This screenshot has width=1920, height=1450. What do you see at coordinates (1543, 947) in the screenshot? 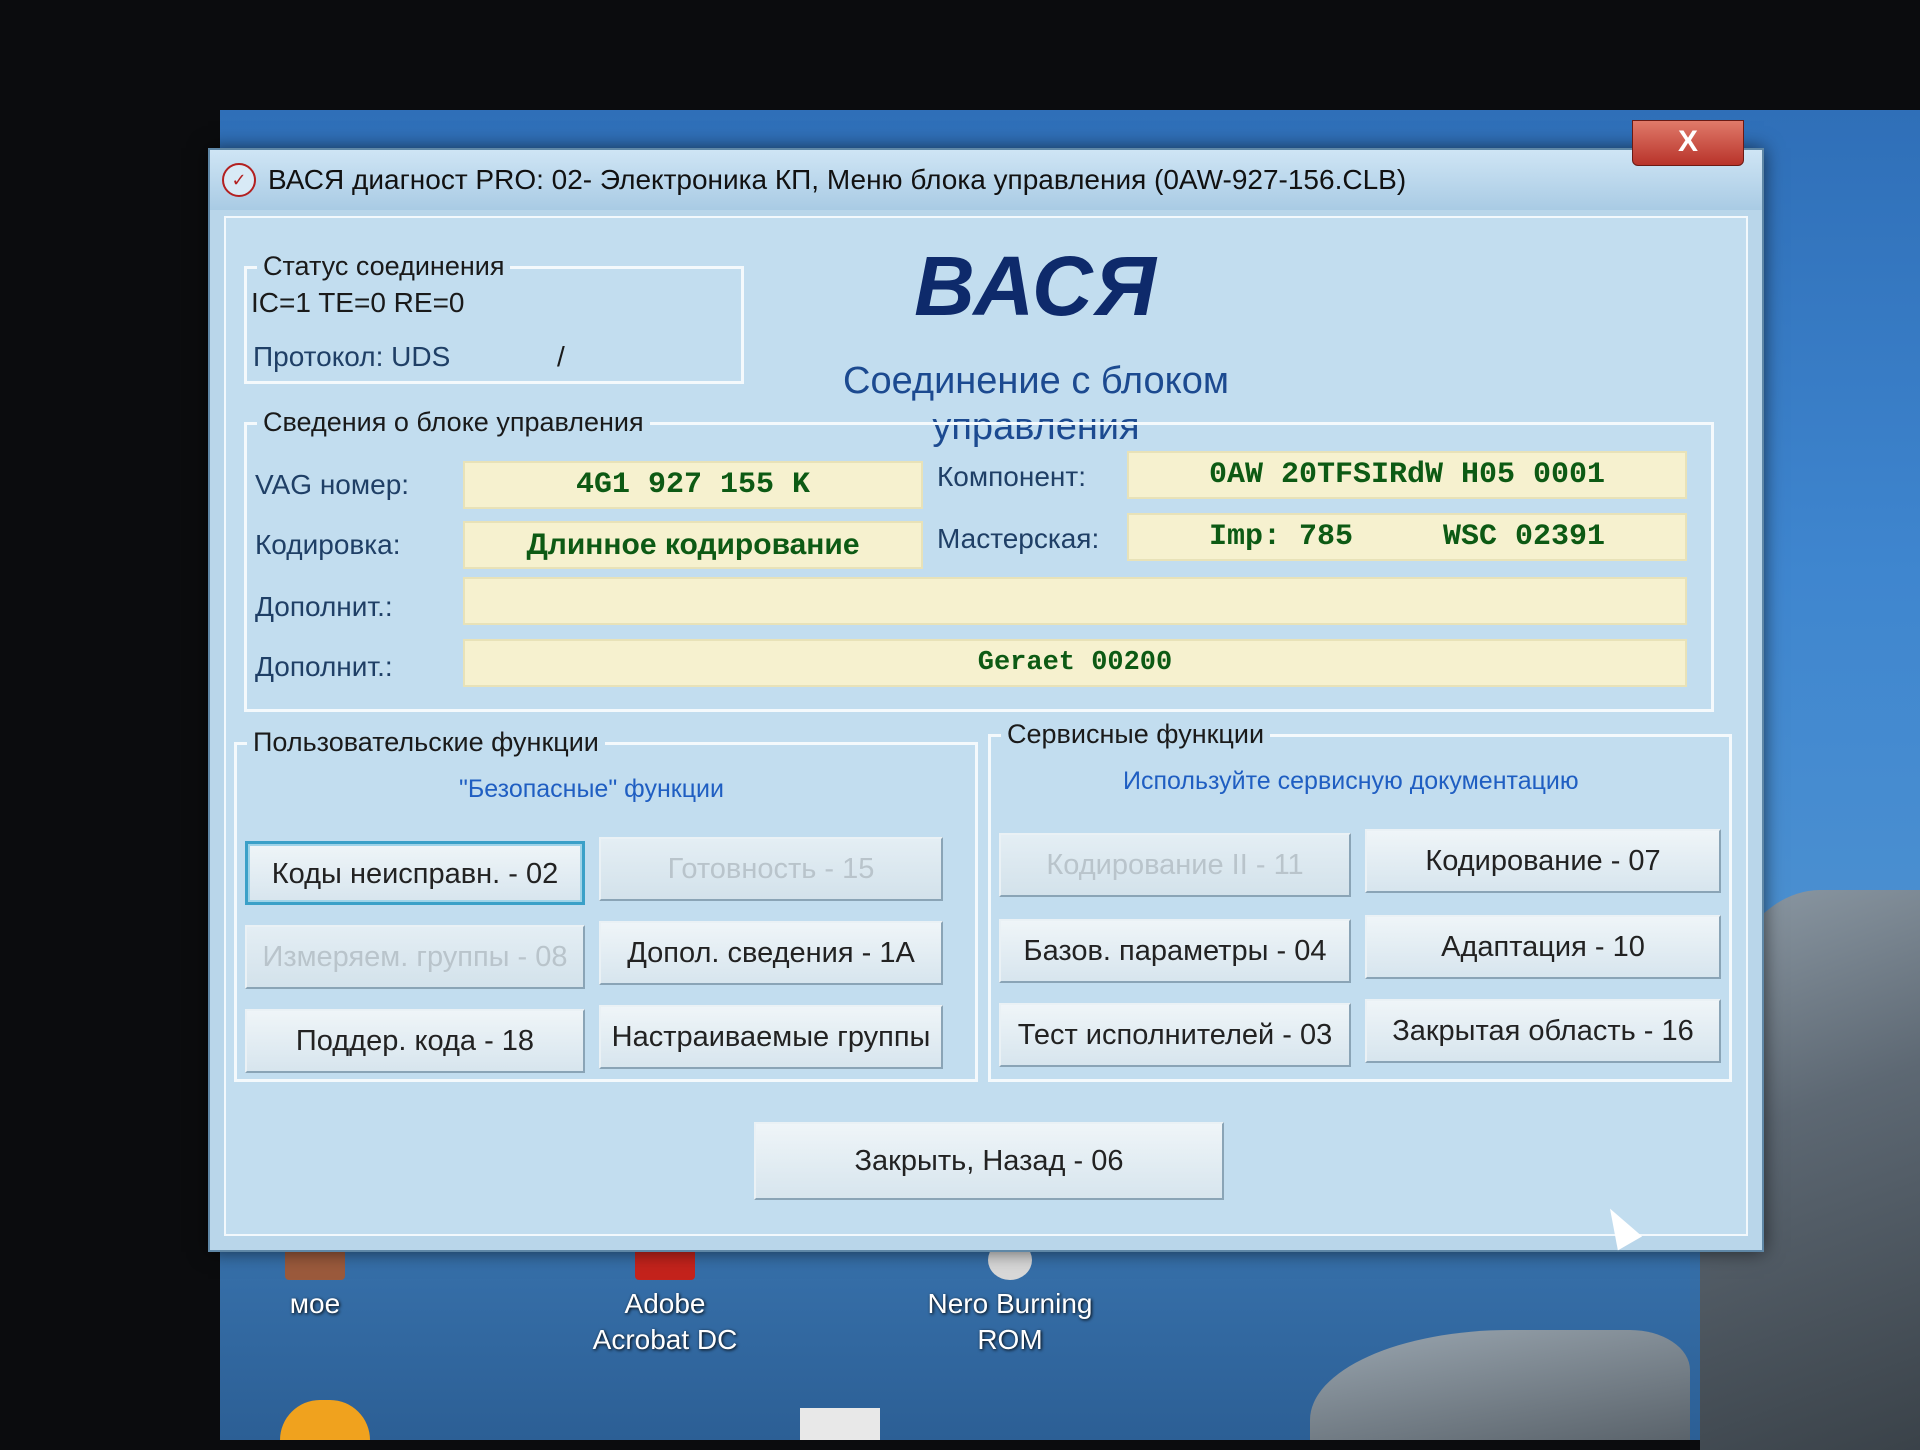
I see `adaptation-button: Адаптация - 10` at bounding box center [1543, 947].